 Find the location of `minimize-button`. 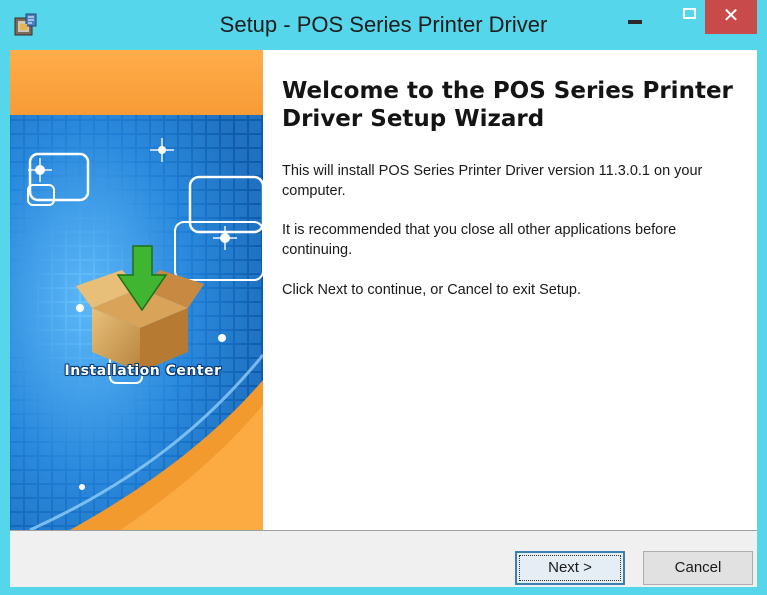

minimize-button is located at coordinates (635, 17).